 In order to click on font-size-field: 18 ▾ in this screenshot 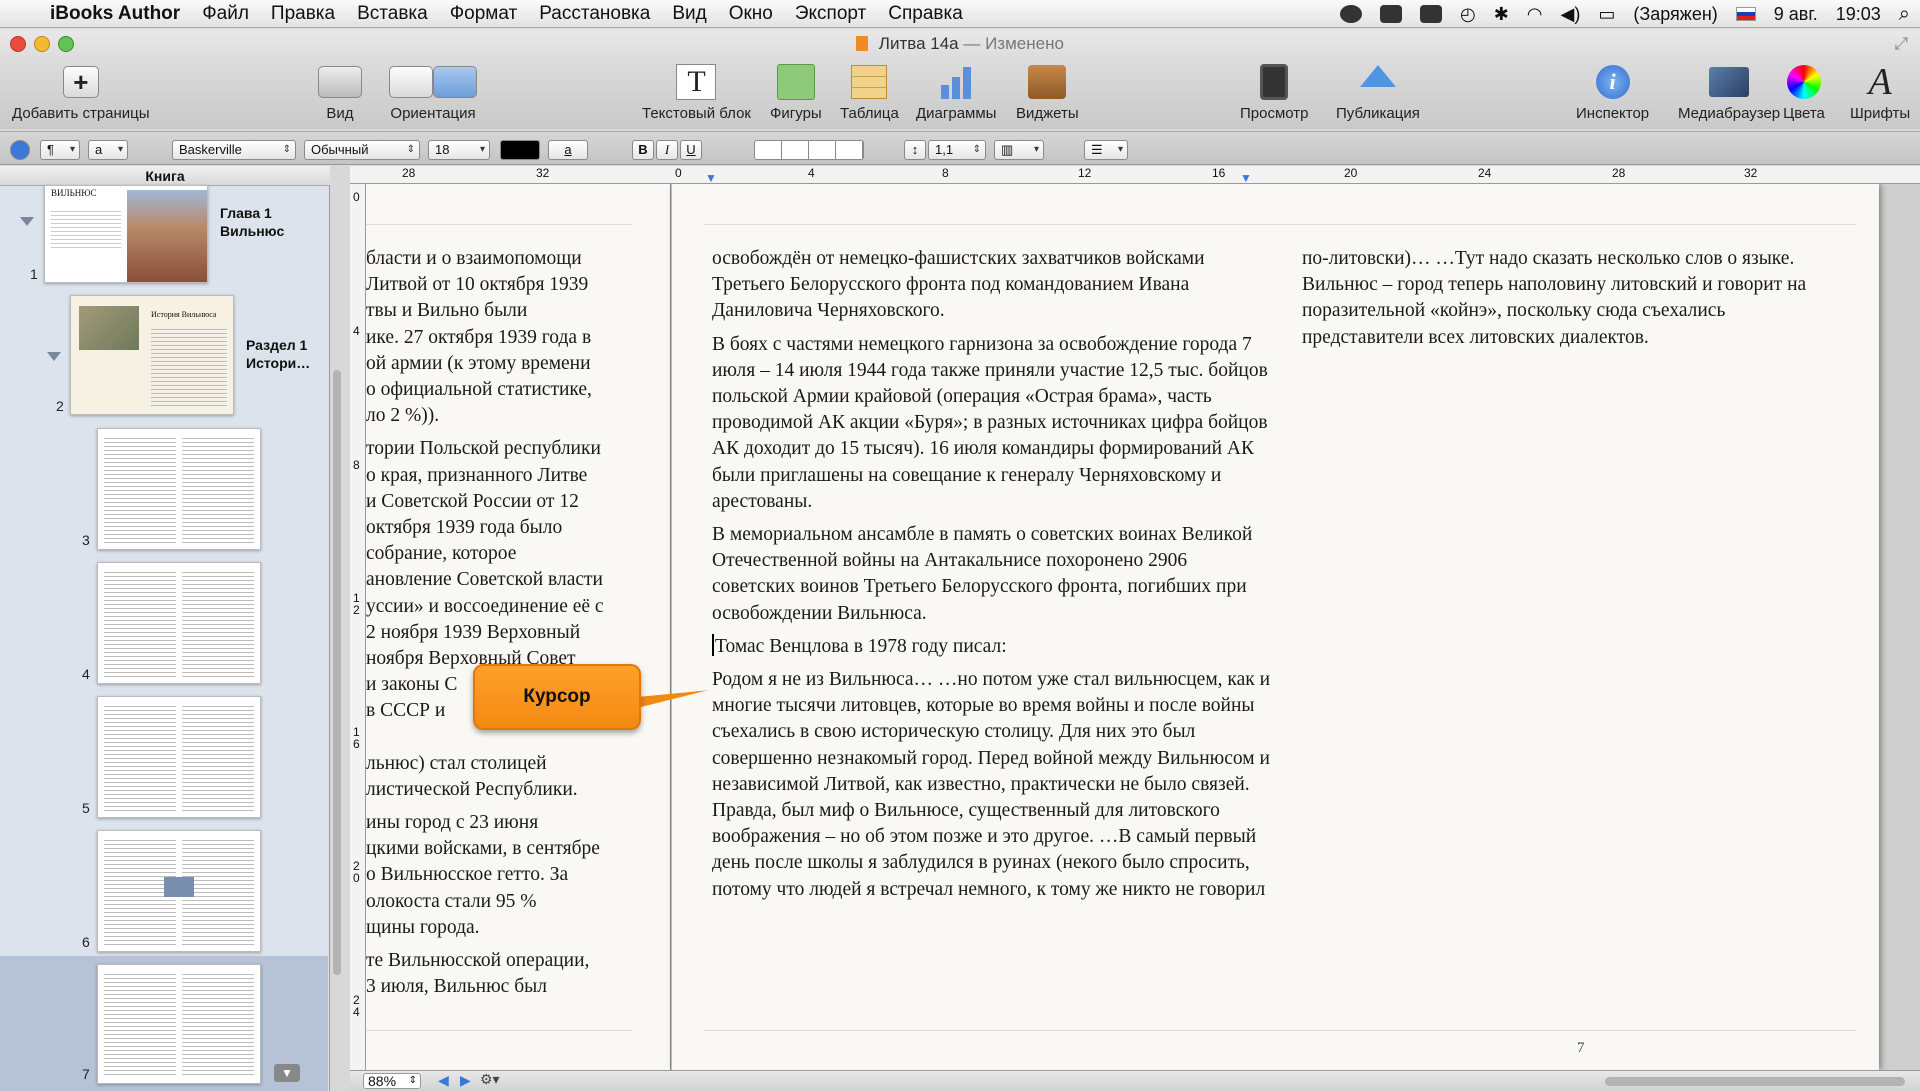, I will do `click(459, 150)`.